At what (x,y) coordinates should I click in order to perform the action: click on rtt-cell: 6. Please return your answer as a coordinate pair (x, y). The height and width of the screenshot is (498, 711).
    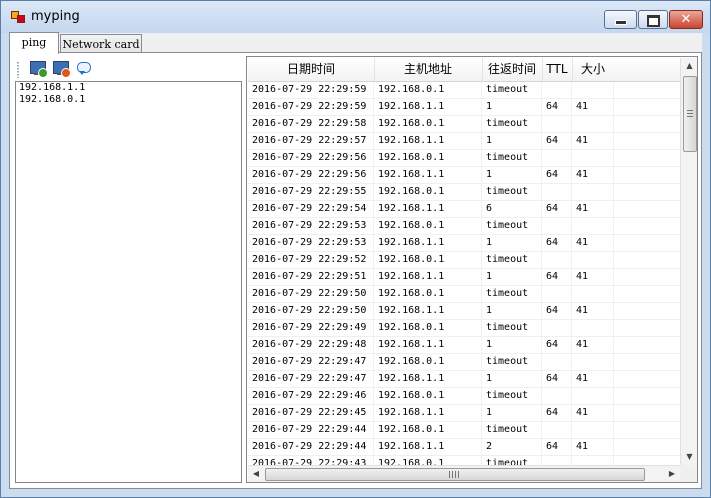
    Looking at the image, I should click on (512, 209).